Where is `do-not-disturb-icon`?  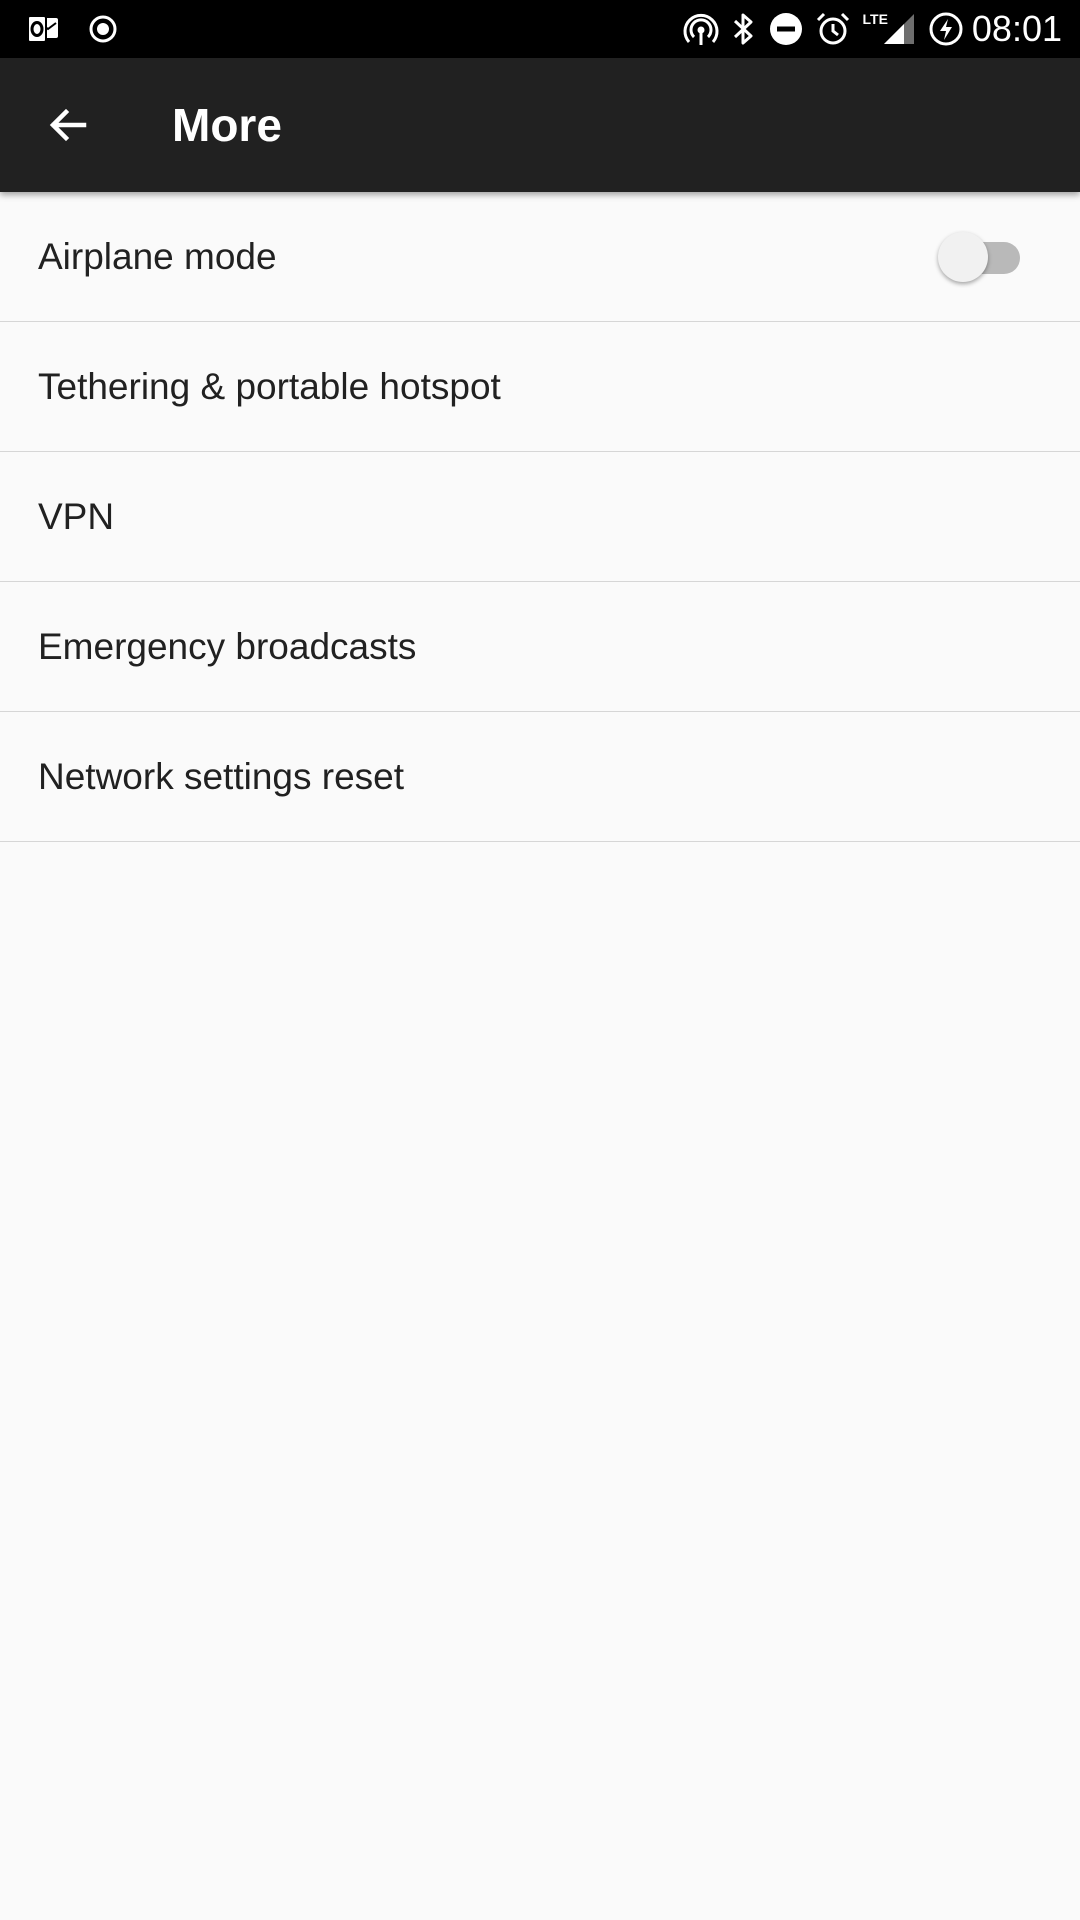
do-not-disturb-icon is located at coordinates (786, 29).